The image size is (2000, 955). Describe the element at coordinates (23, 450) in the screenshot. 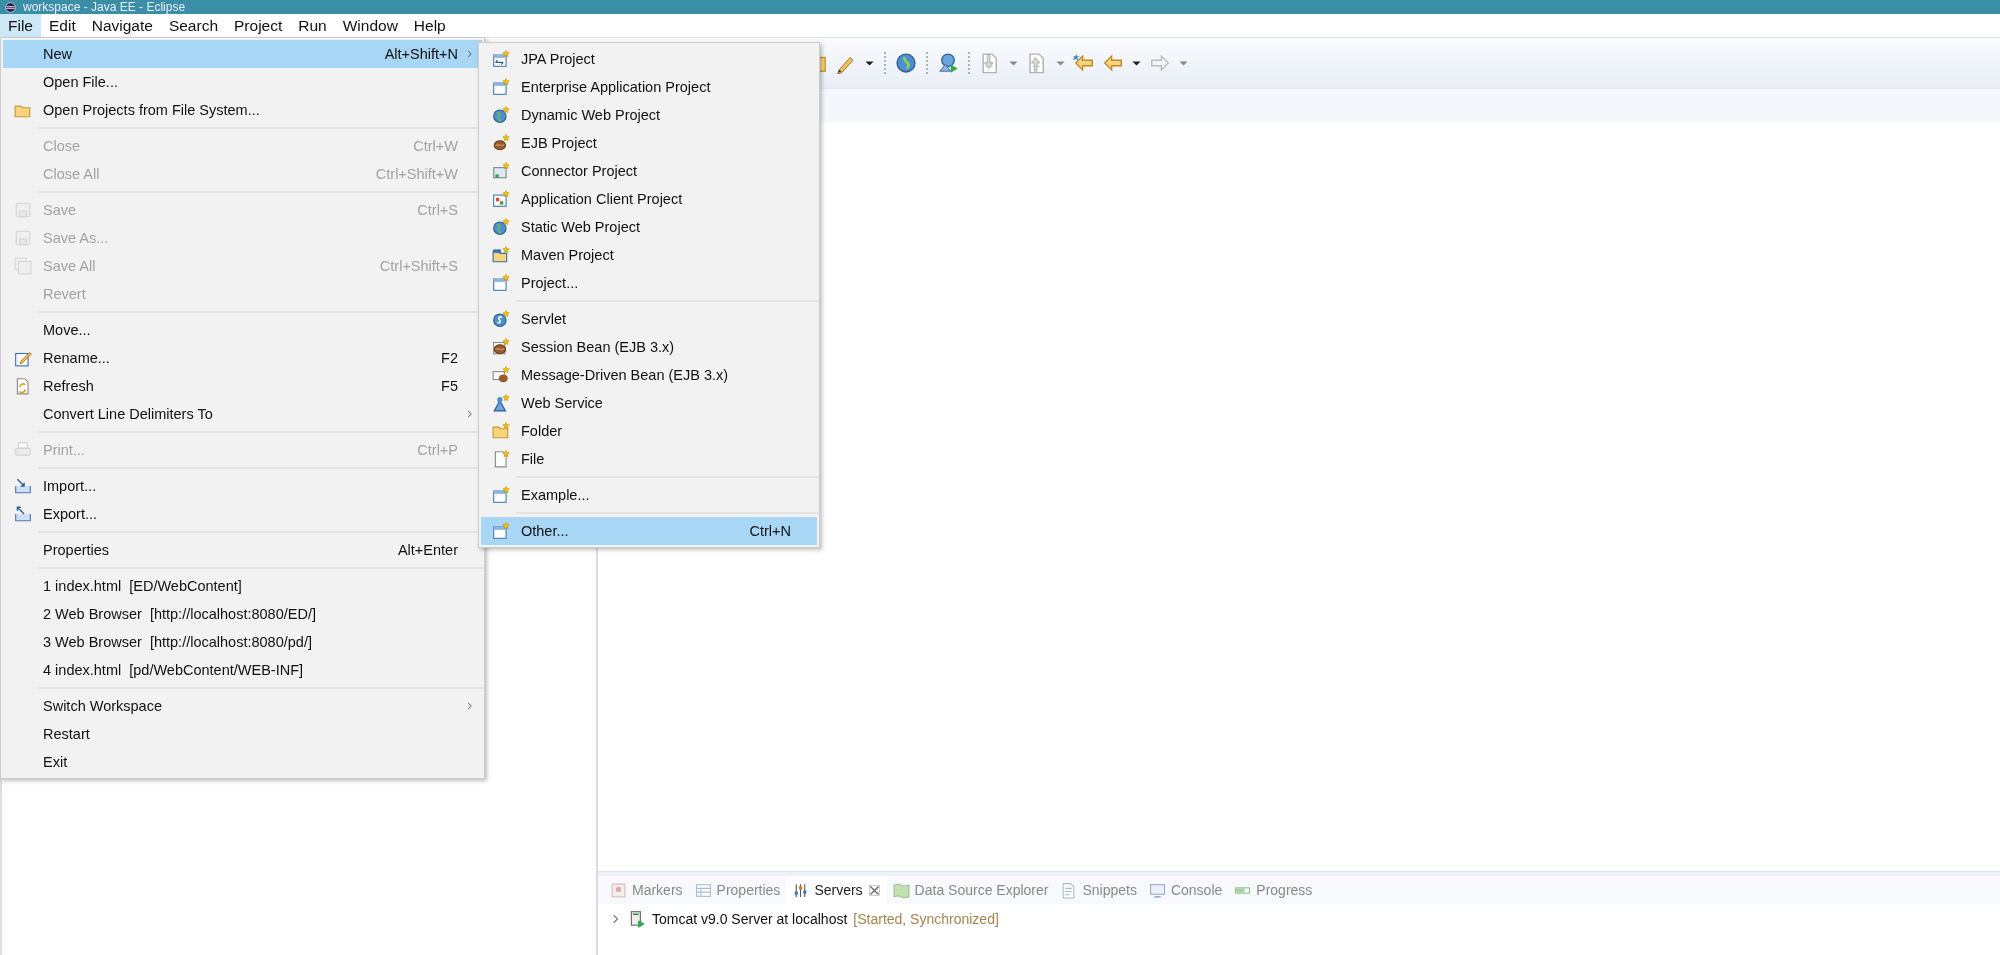

I see `printer-icon` at that location.